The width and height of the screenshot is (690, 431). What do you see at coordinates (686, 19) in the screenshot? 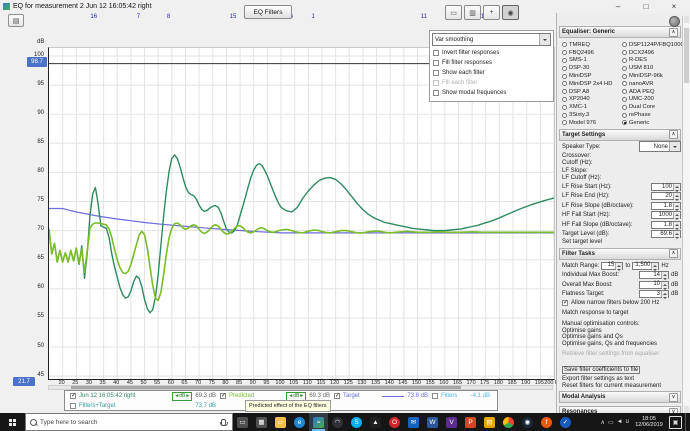
I see `scroll-up-icon` at bounding box center [686, 19].